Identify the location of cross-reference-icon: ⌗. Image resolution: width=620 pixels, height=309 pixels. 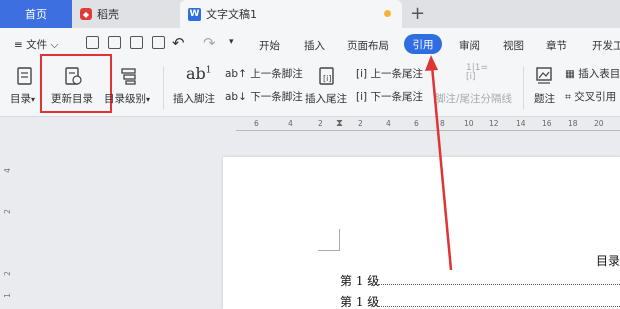
(568, 97).